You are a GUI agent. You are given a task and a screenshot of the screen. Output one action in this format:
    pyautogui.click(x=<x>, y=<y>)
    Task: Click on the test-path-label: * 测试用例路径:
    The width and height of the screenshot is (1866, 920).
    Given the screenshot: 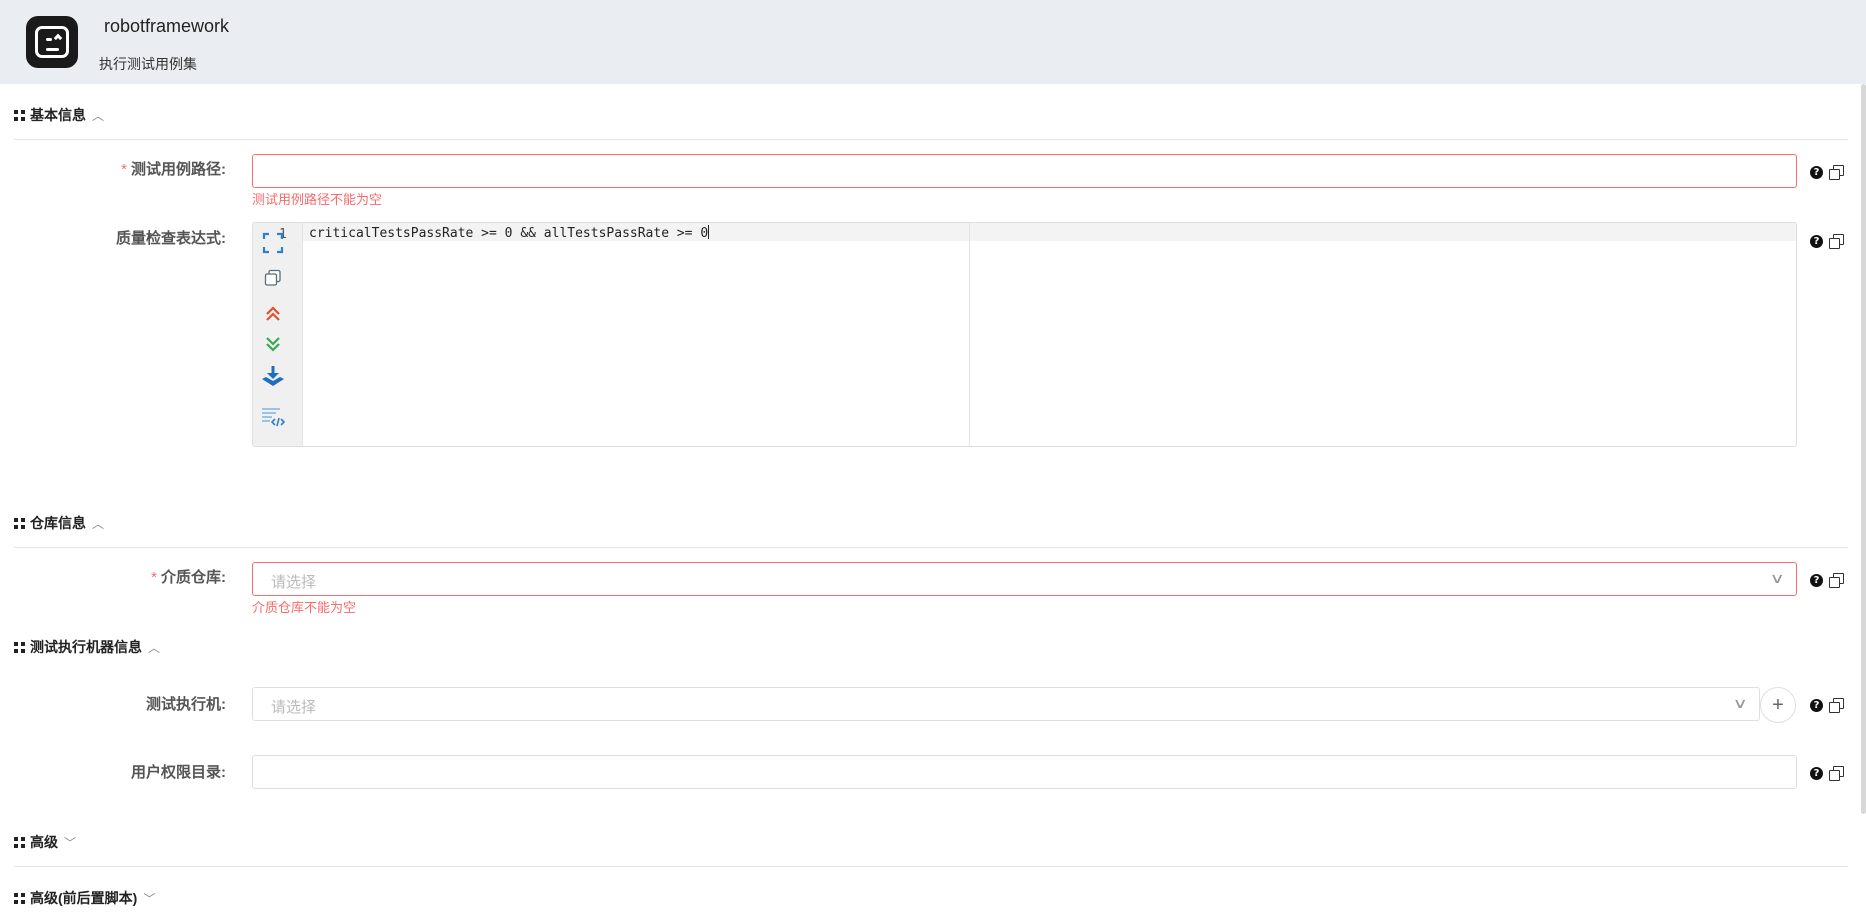 What is the action you would take?
    pyautogui.click(x=173, y=169)
    